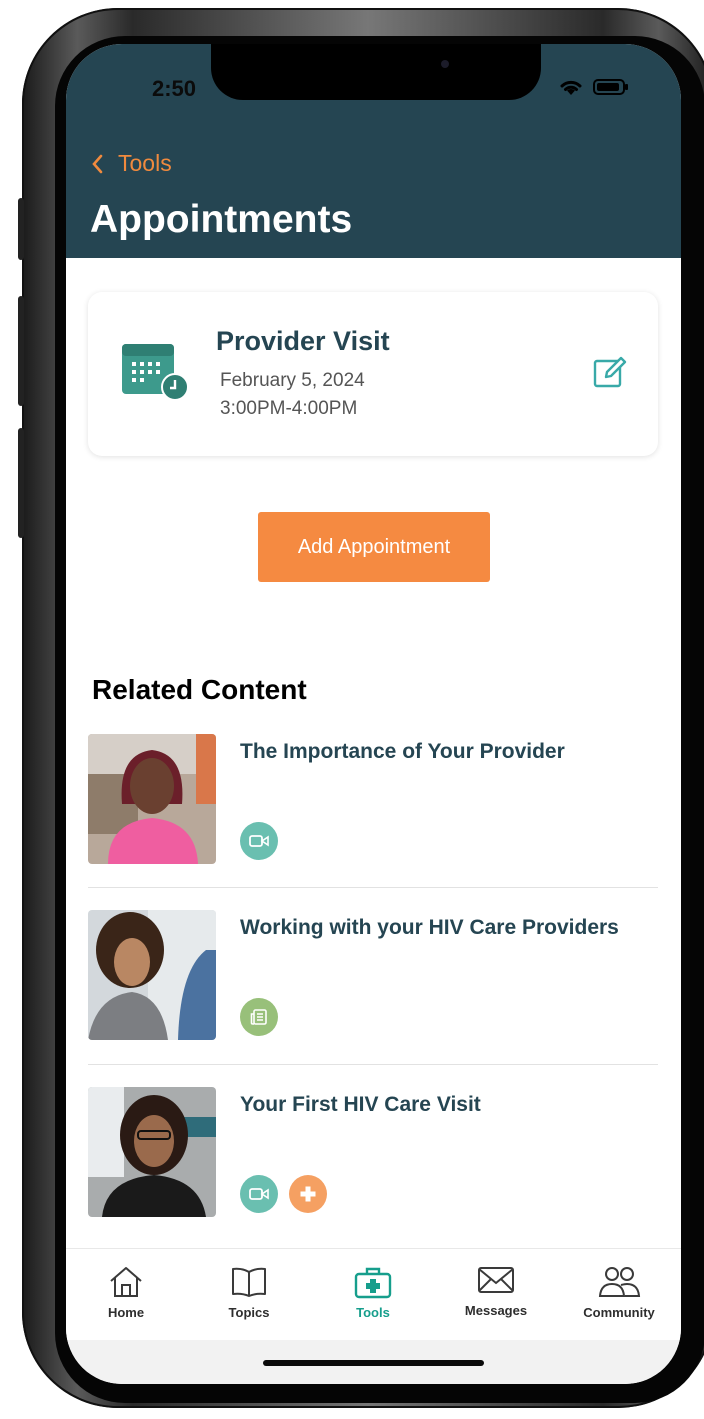  Describe the element at coordinates (571, 87) in the screenshot. I see `wifi-icon` at that location.